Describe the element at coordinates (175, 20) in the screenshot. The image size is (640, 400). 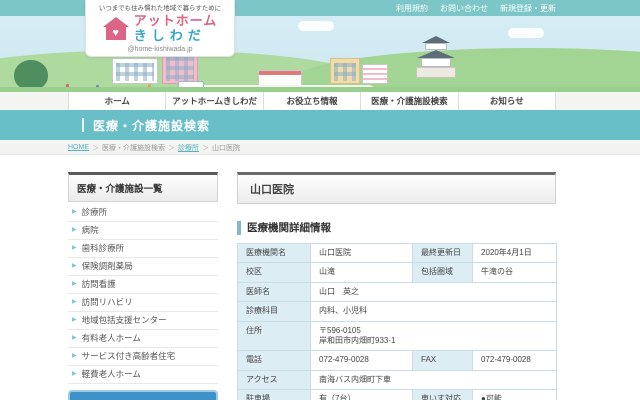
I see `logo-title-line1: アットホーム` at that location.